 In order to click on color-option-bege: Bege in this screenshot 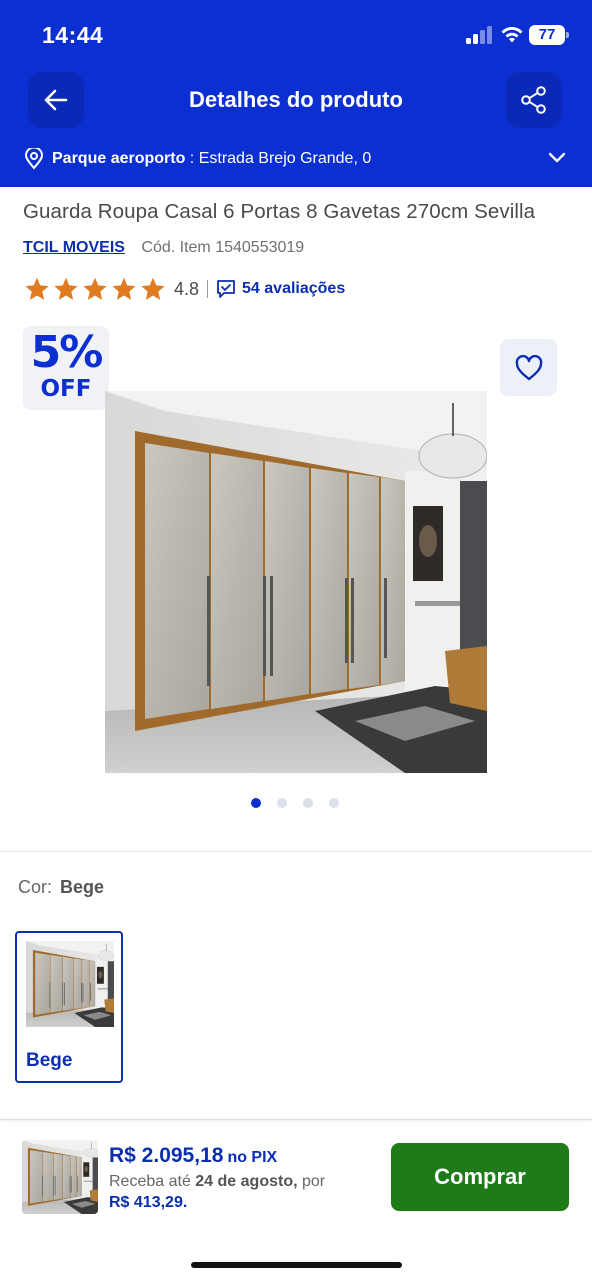, I will do `click(69, 1007)`.